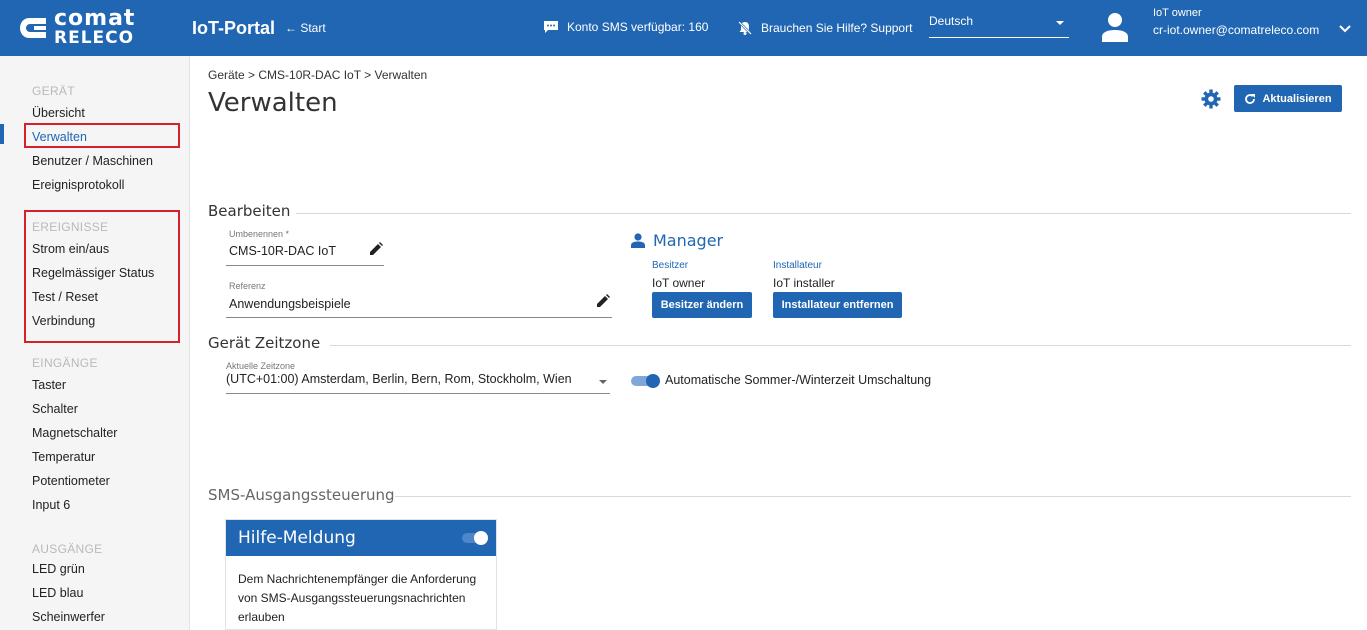 The image size is (1367, 630). What do you see at coordinates (638, 27) in the screenshot?
I see `sms-credit-text: Konto SMS verfügbar: 160` at bounding box center [638, 27].